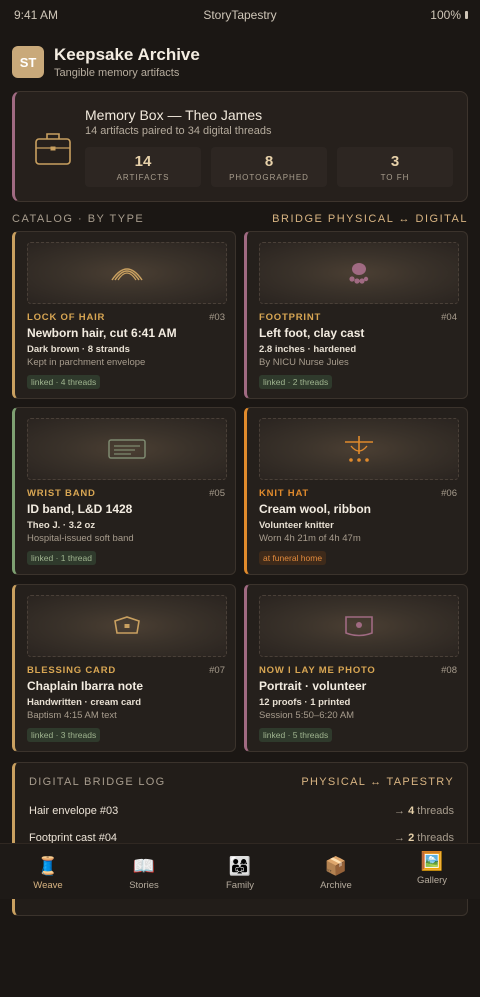 The height and width of the screenshot is (997, 480). Describe the element at coordinates (293, 558) in the screenshot. I see `location-status-badge: at funeral home` at that location.